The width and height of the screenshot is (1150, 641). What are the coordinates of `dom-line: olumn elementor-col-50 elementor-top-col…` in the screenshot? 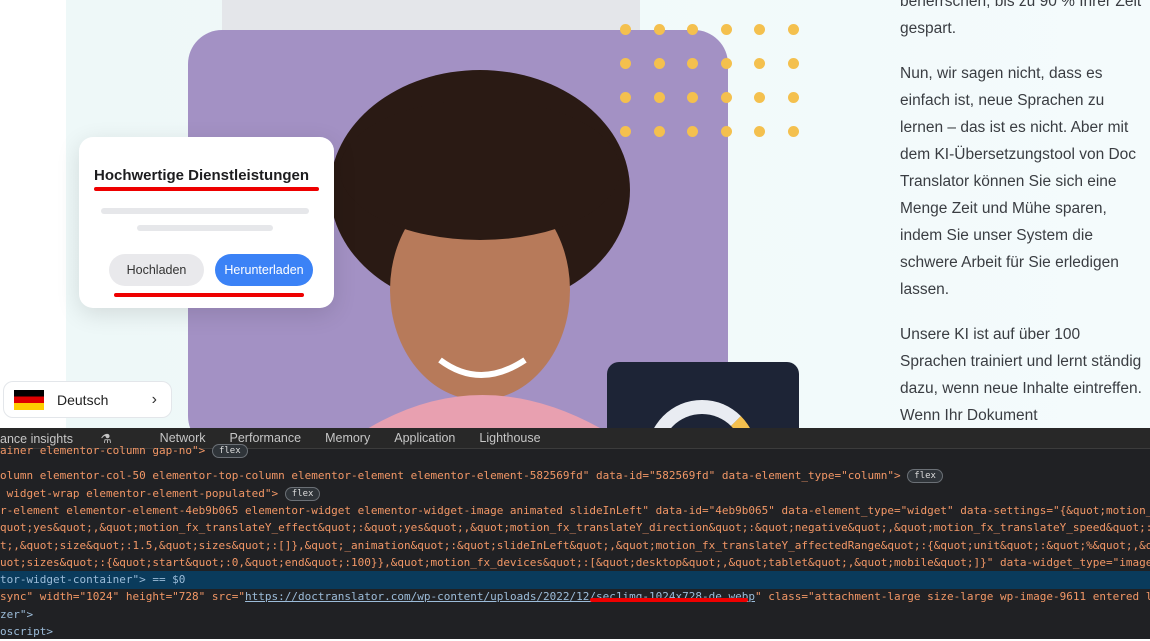 It's located at (575, 476).